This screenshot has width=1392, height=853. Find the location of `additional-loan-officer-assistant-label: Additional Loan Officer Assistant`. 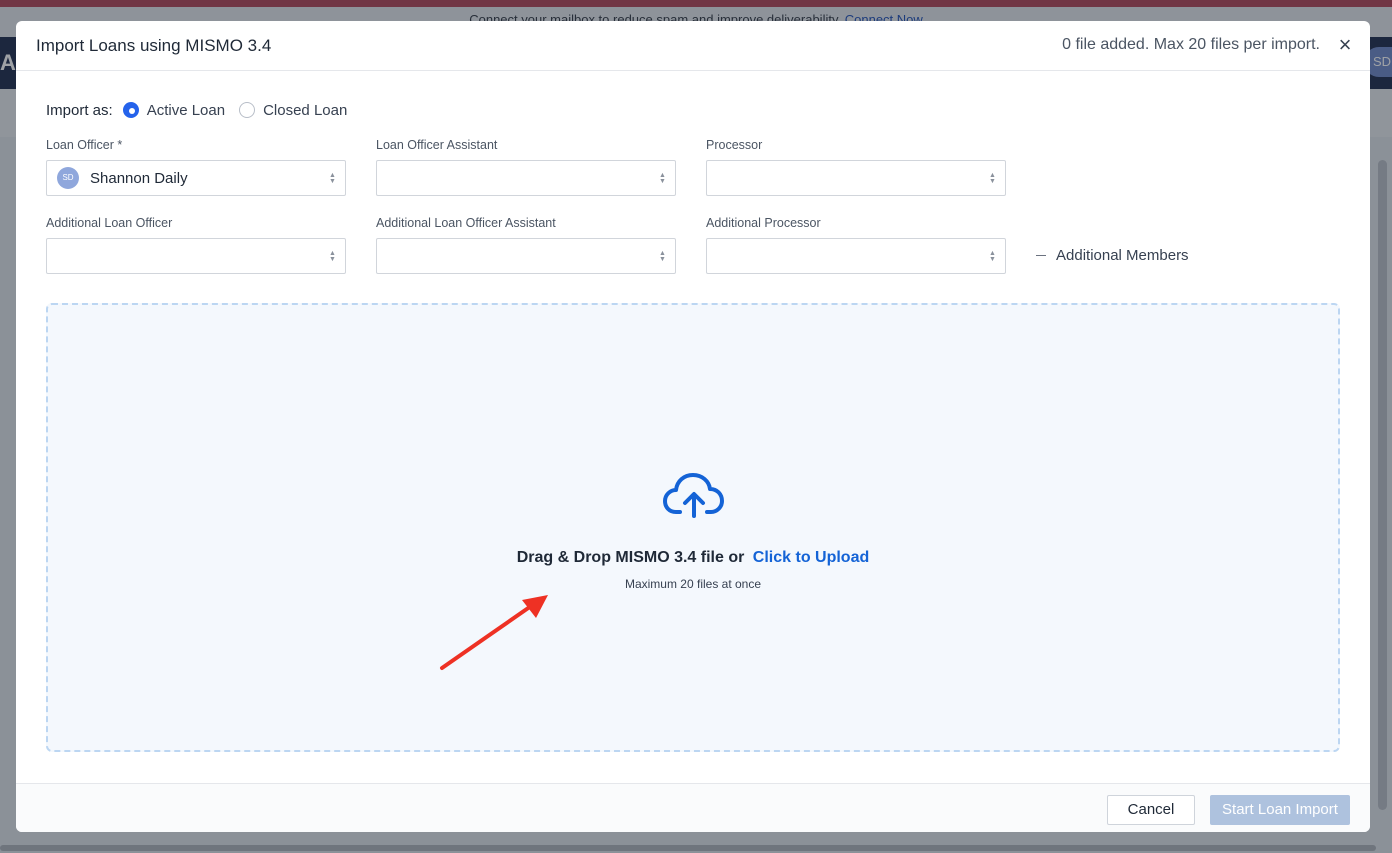

additional-loan-officer-assistant-label: Additional Loan Officer Assistant is located at coordinates (466, 223).